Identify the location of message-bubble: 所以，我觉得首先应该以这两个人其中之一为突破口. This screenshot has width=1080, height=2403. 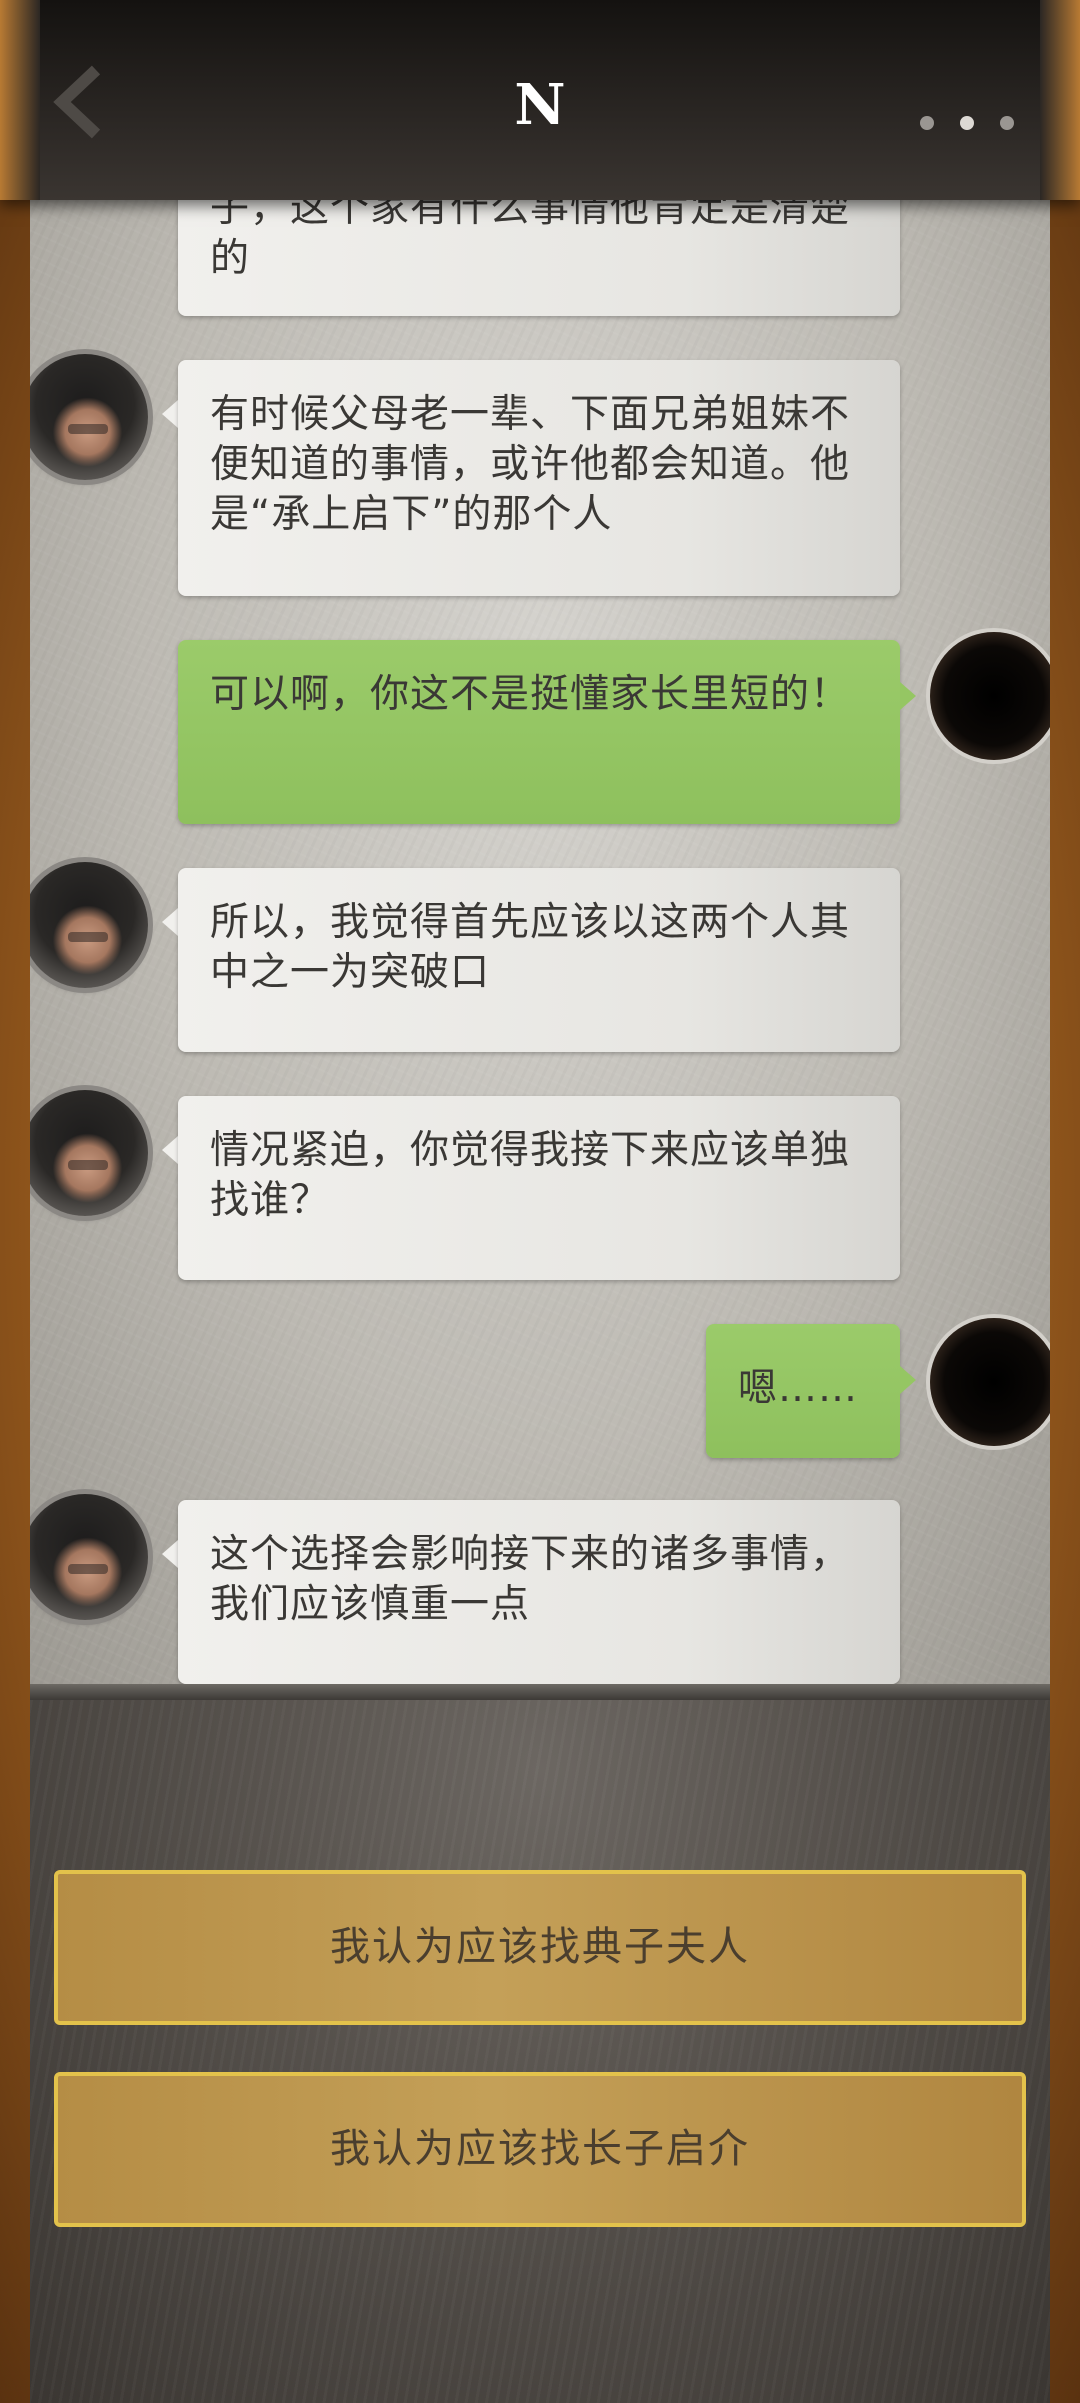
(539, 960).